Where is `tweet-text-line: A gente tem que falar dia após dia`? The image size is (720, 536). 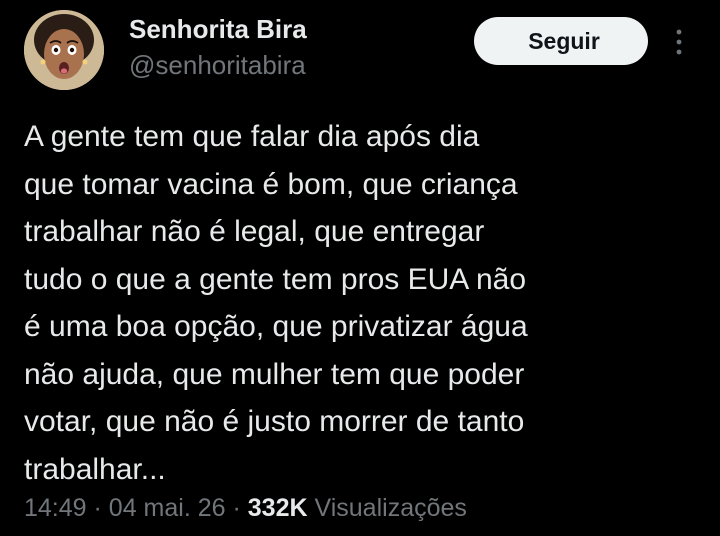 tweet-text-line: A gente tem que falar dia após dia is located at coordinates (252, 136).